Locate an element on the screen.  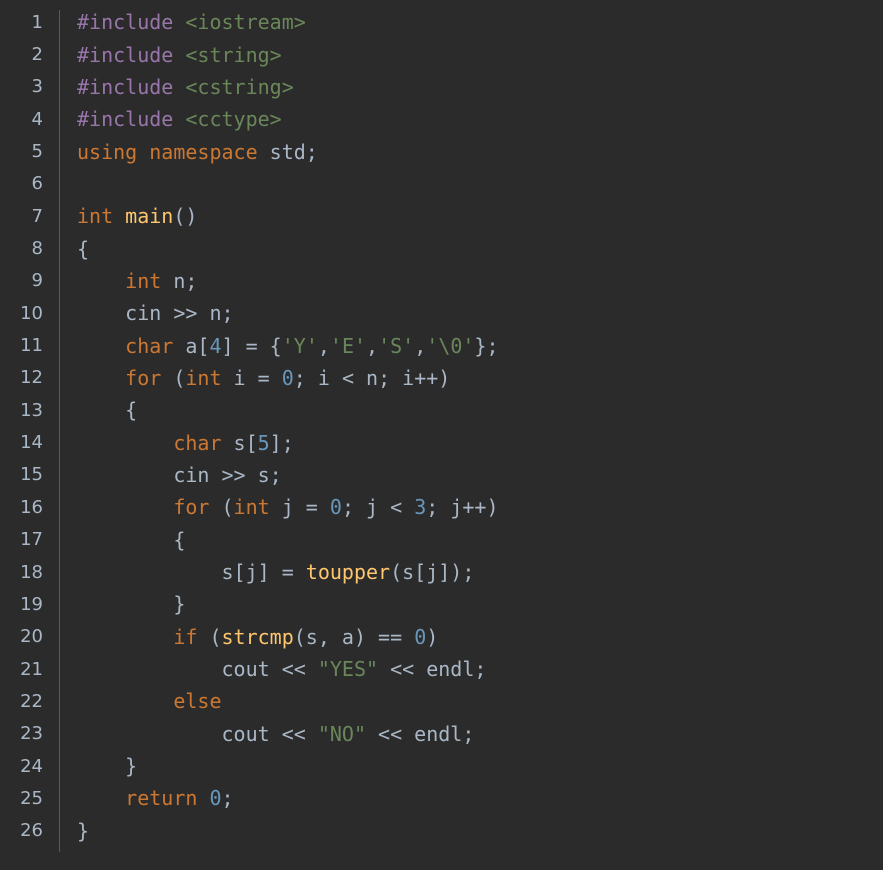
code-text: char a[4] = {'Y','E','S','\0'}; is located at coordinates (288, 345).